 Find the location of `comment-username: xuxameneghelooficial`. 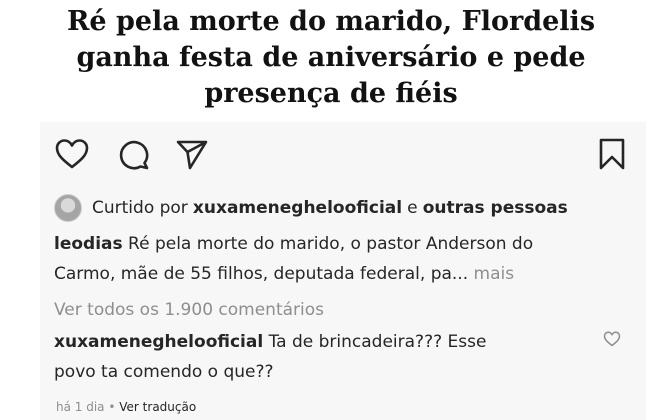

comment-username: xuxameneghelooficial is located at coordinates (158, 342).